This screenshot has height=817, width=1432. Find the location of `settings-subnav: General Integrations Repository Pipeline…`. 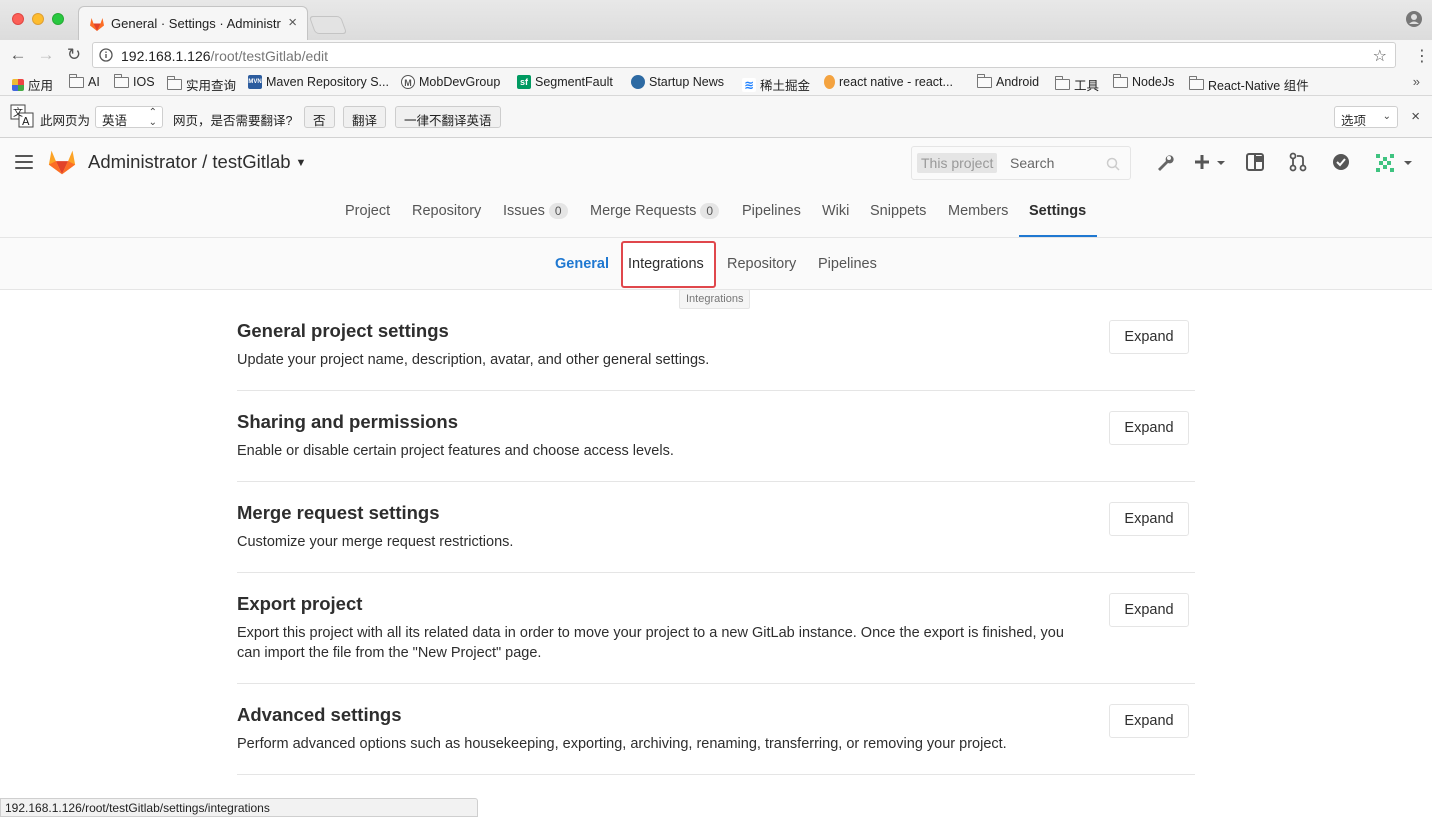

settings-subnav: General Integrations Repository Pipeline… is located at coordinates (716, 264).